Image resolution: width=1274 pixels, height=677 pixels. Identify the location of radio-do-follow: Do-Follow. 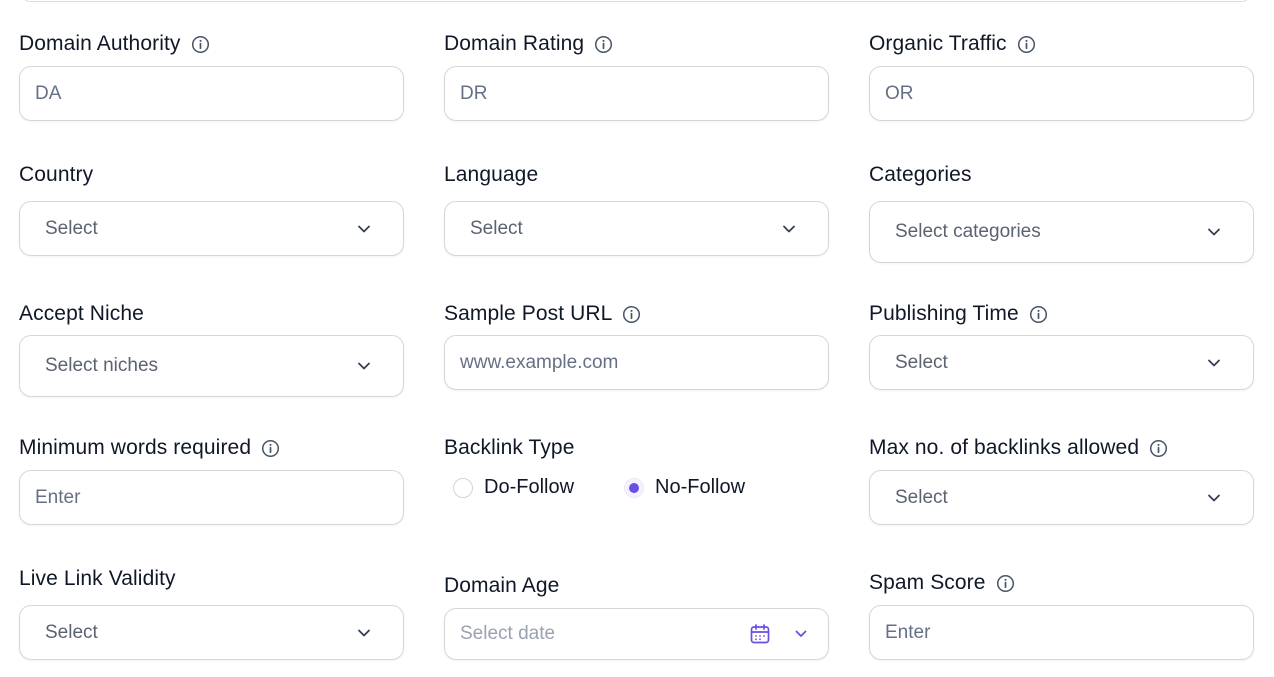
(513, 487).